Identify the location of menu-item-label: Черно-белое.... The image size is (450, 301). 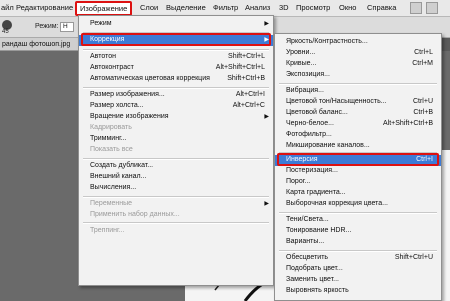
(310, 123).